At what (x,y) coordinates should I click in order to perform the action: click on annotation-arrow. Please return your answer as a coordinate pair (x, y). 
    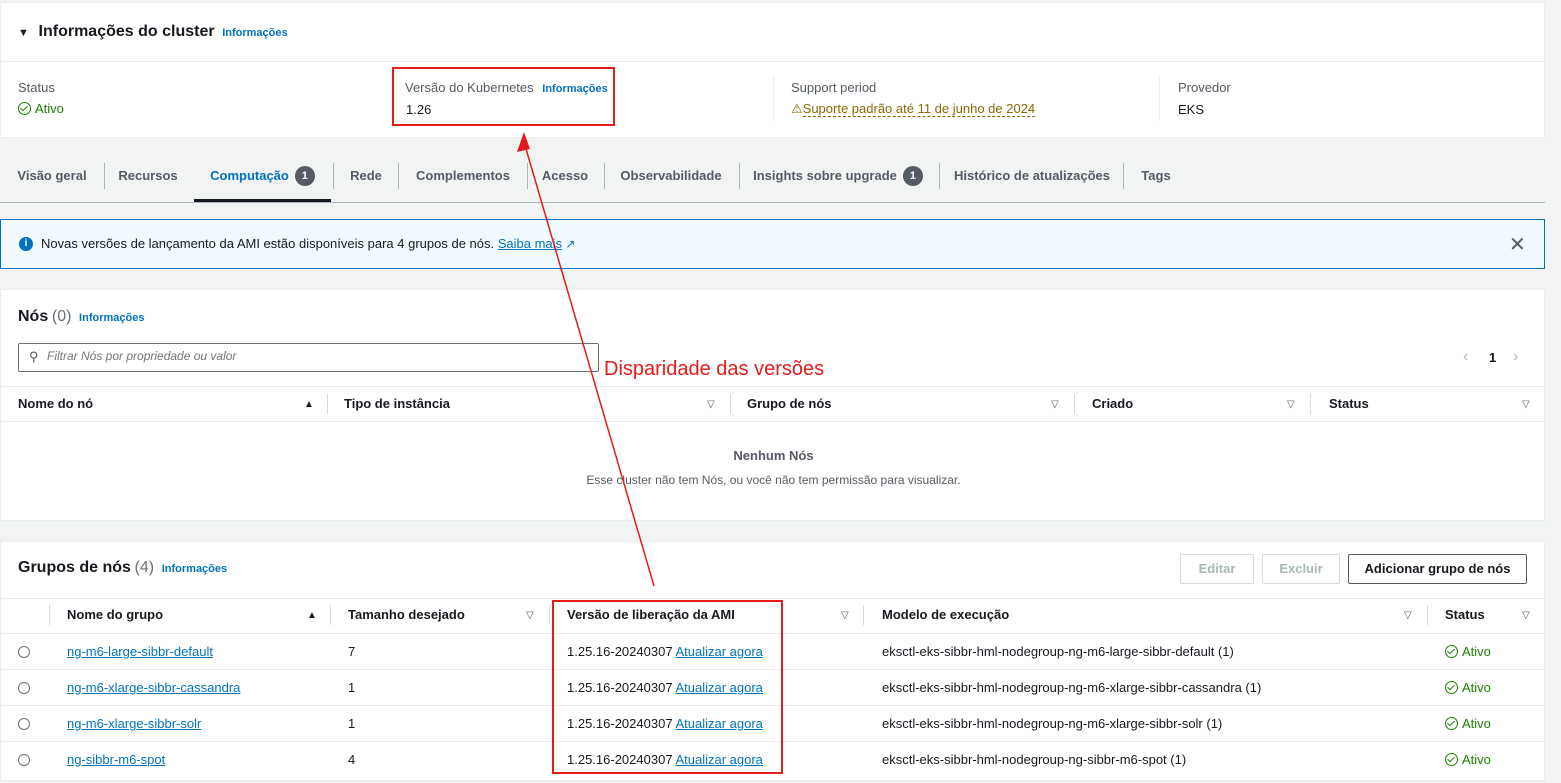
    Looking at the image, I should click on (586, 359).